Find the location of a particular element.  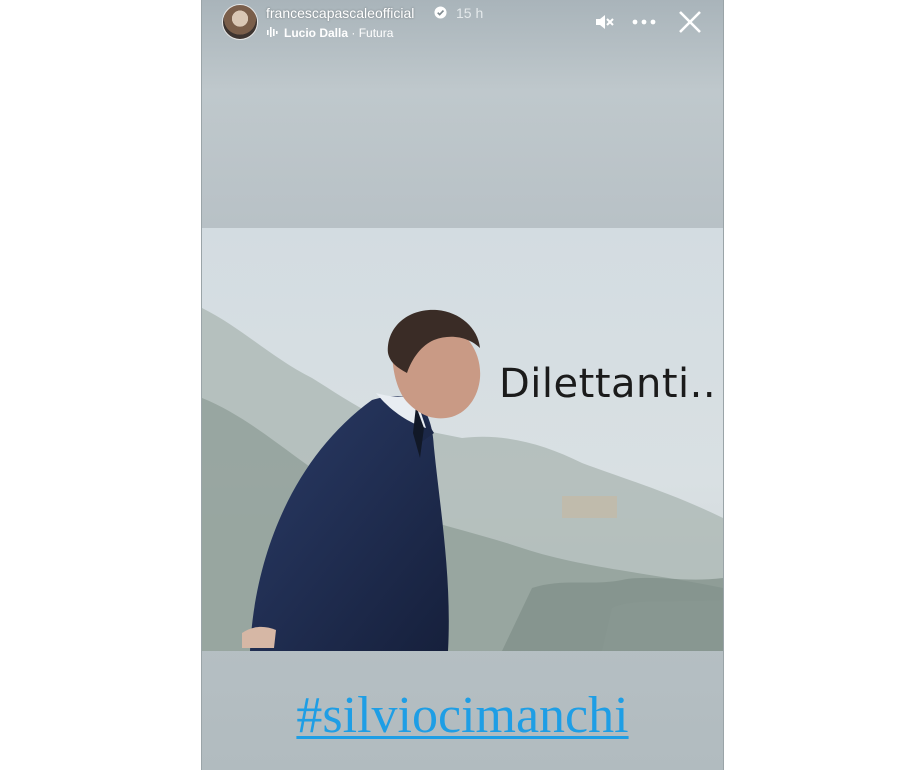

profile-avatar is located at coordinates (240, 22).